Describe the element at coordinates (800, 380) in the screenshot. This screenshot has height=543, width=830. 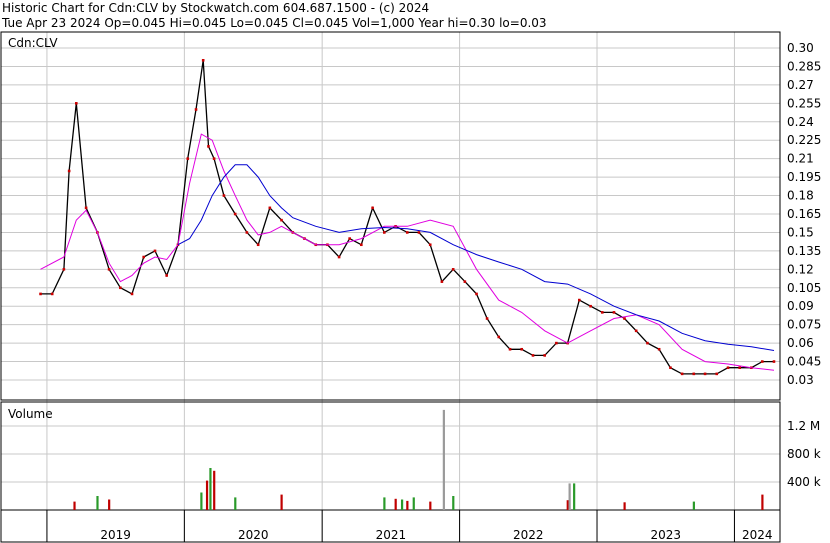
I see `price-tick-label: 0.03` at that location.